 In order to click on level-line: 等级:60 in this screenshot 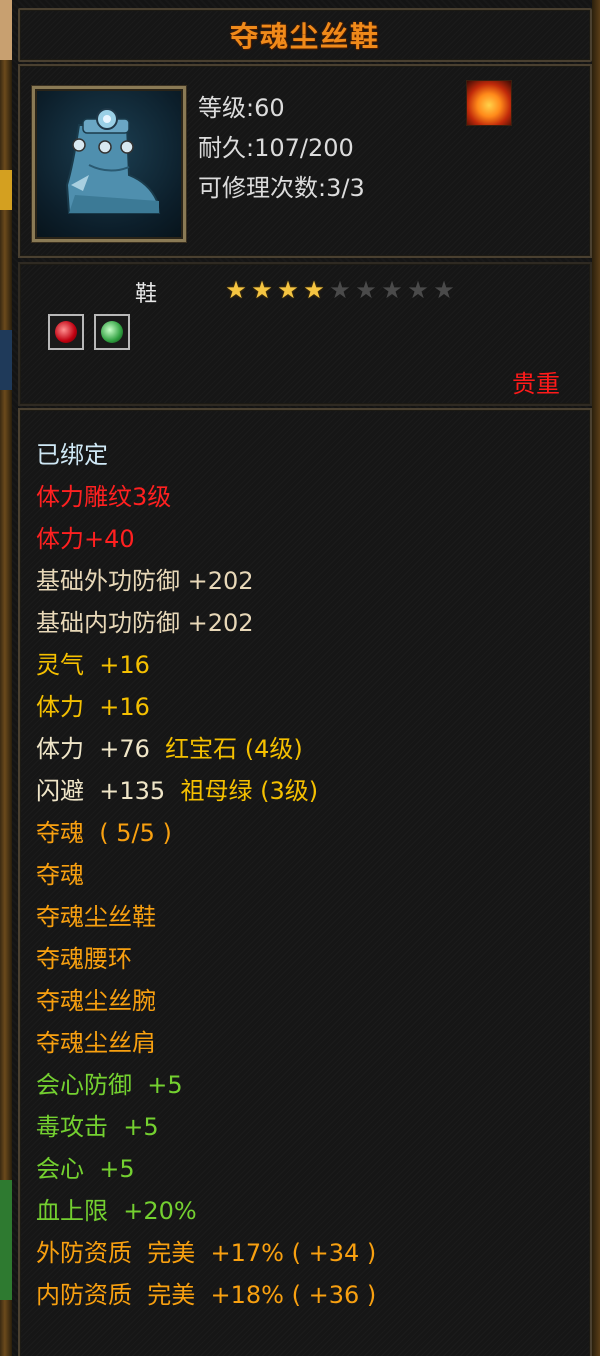, I will do `click(241, 108)`.